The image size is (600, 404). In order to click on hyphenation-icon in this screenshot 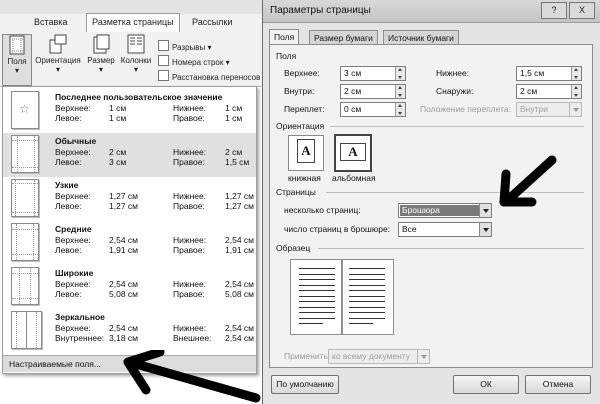, I will do `click(163, 75)`.